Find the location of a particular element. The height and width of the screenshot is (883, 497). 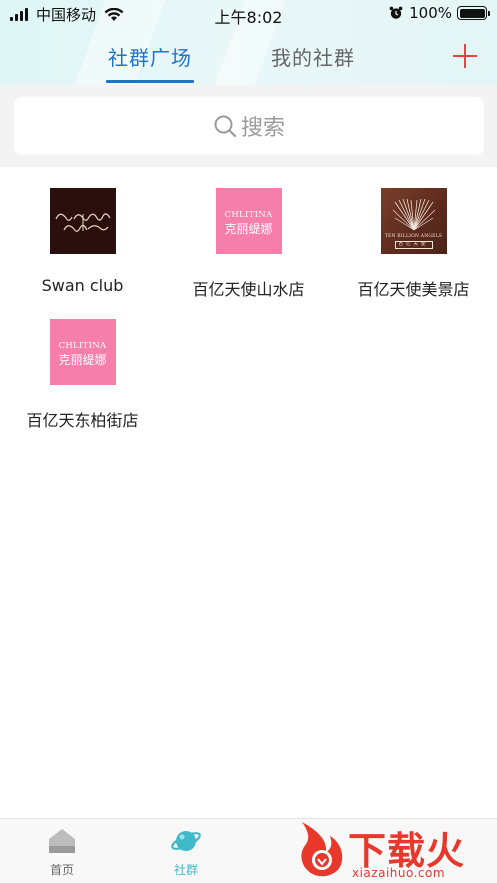

group-item-swan-club: Swan club is located at coordinates (82, 241).